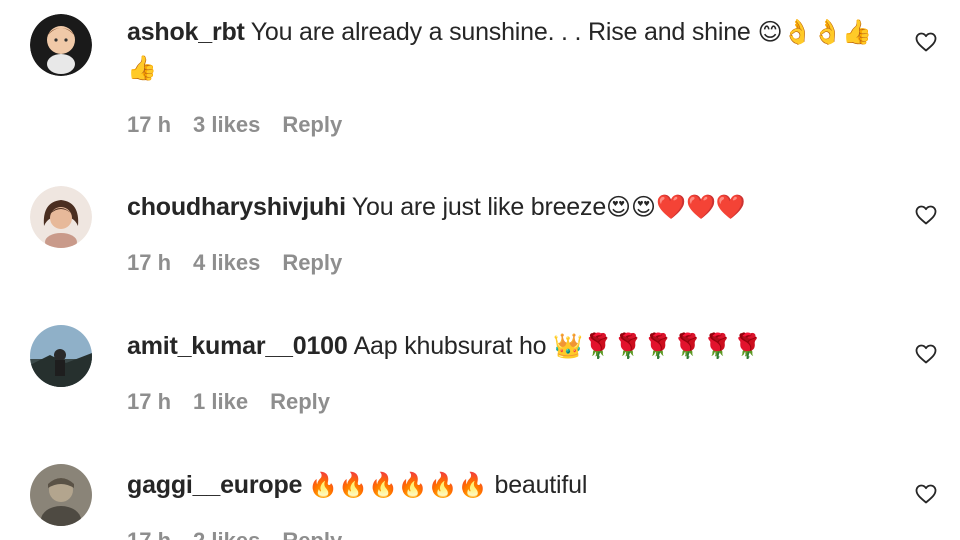  I want to click on comment-emojis: 🔥🔥🔥🔥🔥🔥, so click(398, 485).